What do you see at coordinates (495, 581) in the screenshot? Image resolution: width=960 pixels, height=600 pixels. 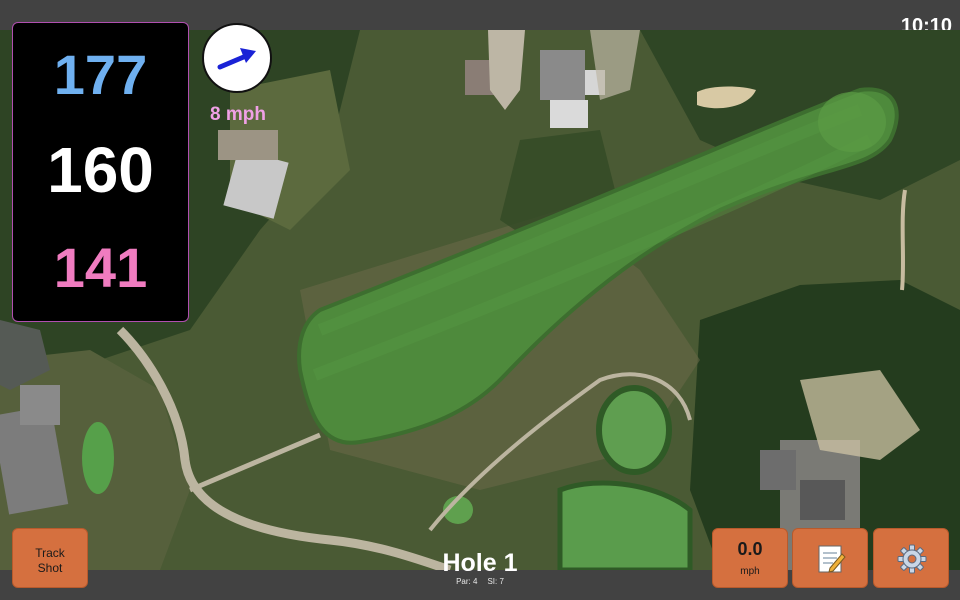 I see `stroke-index-label: SI: 7` at bounding box center [495, 581].